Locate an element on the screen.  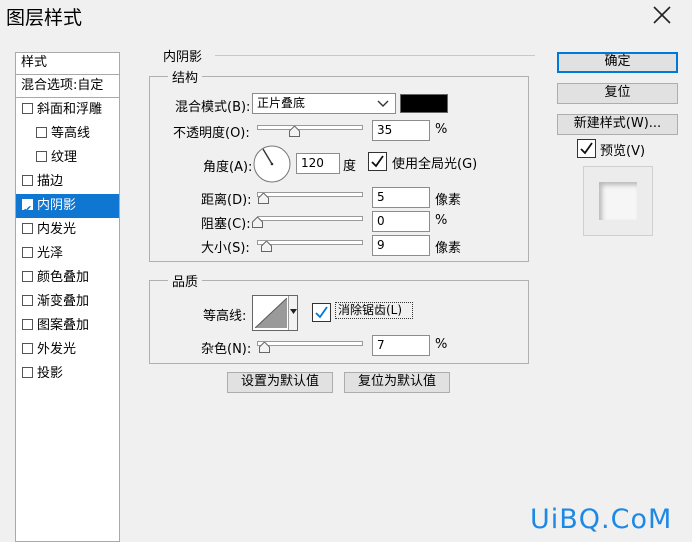
opacity-slider is located at coordinates (310, 127).